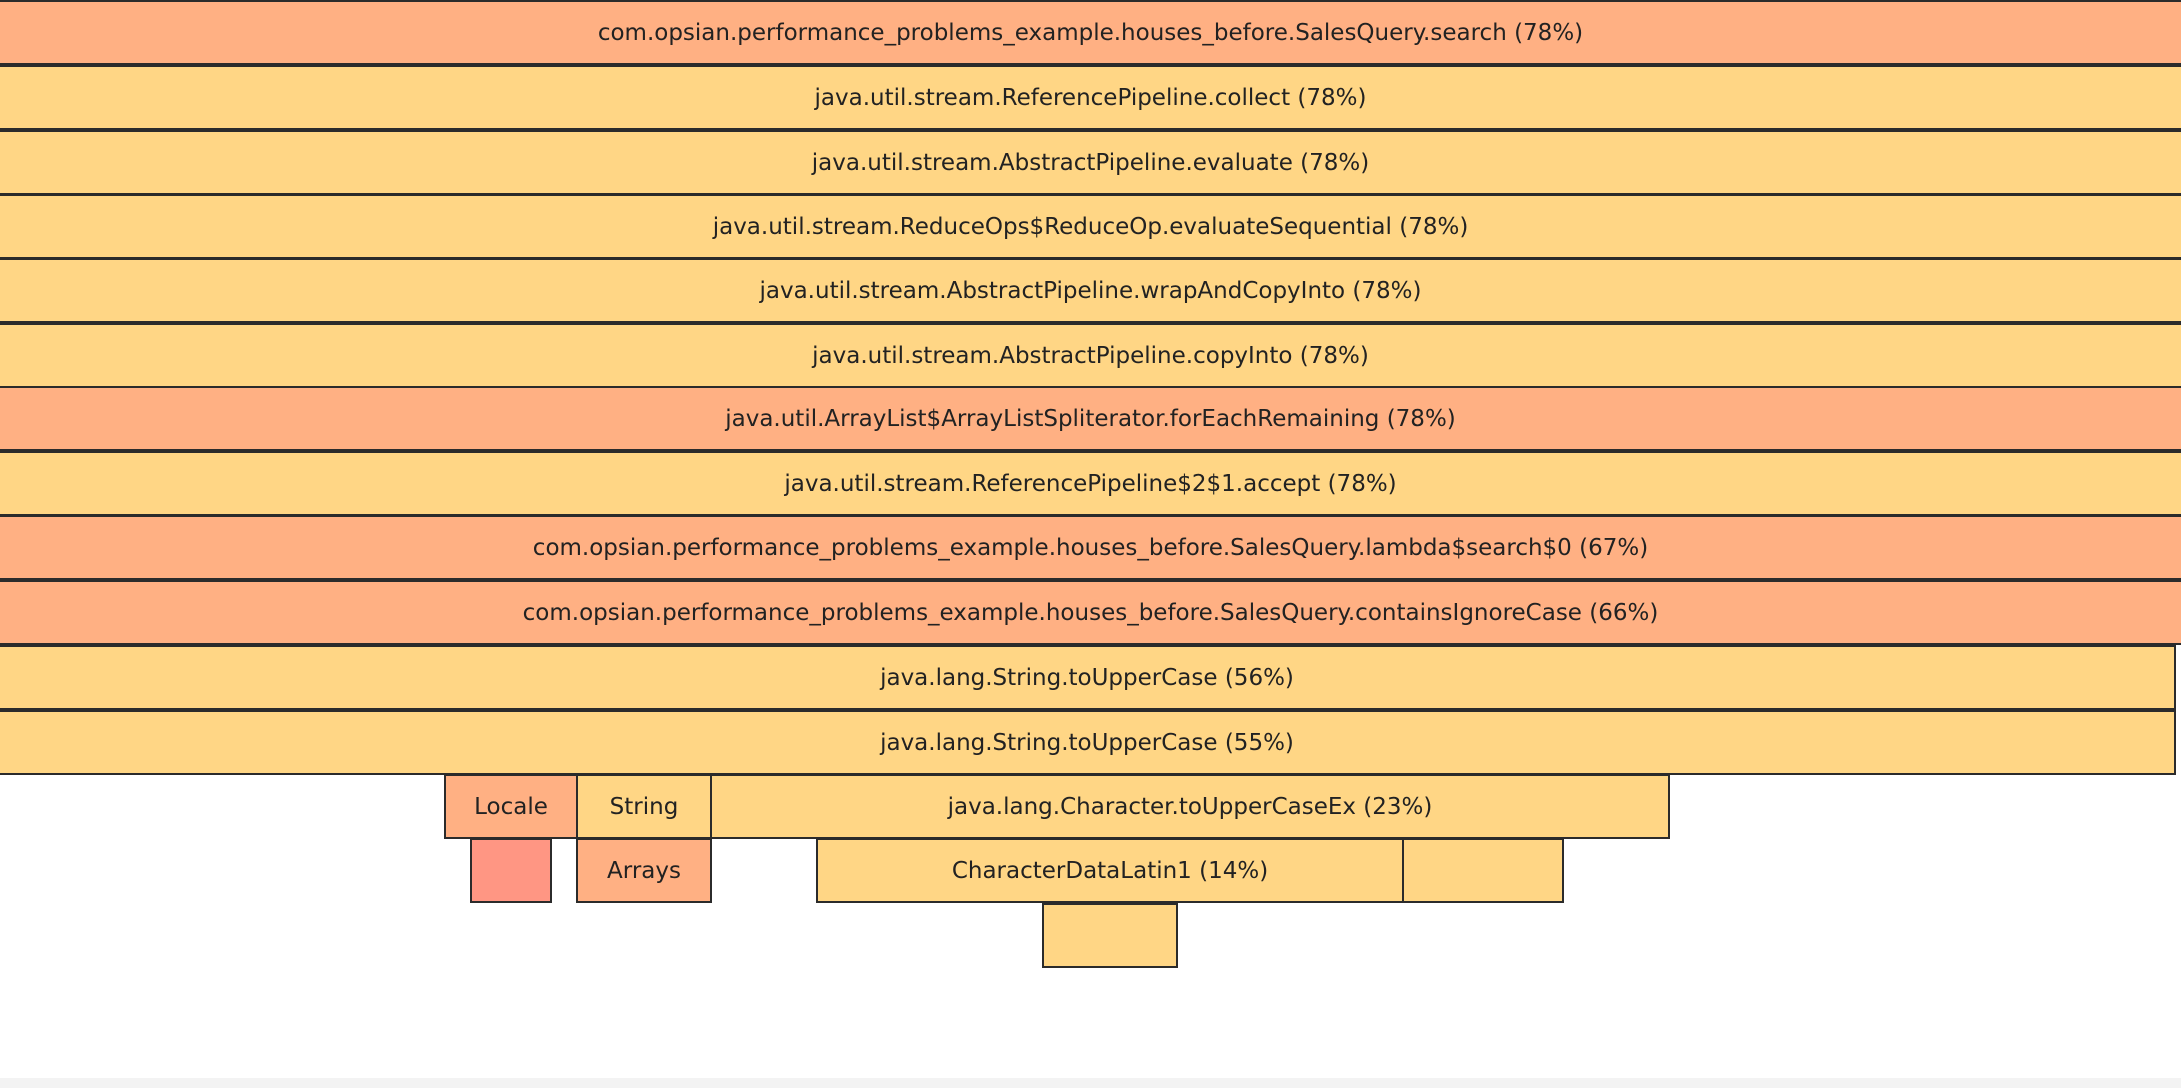 Image resolution: width=2181 pixels, height=1088 pixels. Describe the element at coordinates (644, 870) in the screenshot. I see `frame-arrays: Arrays` at that location.